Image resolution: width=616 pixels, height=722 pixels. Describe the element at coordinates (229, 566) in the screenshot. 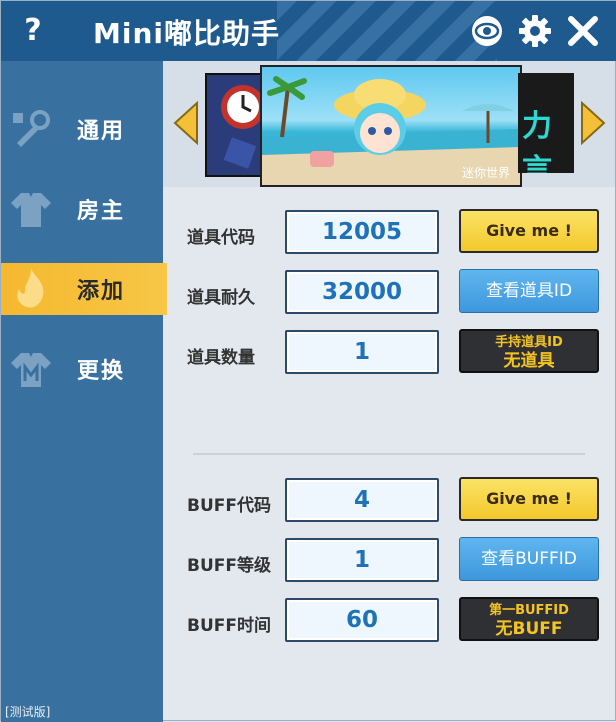

I see `buff-level-label: BUFF等级` at that location.